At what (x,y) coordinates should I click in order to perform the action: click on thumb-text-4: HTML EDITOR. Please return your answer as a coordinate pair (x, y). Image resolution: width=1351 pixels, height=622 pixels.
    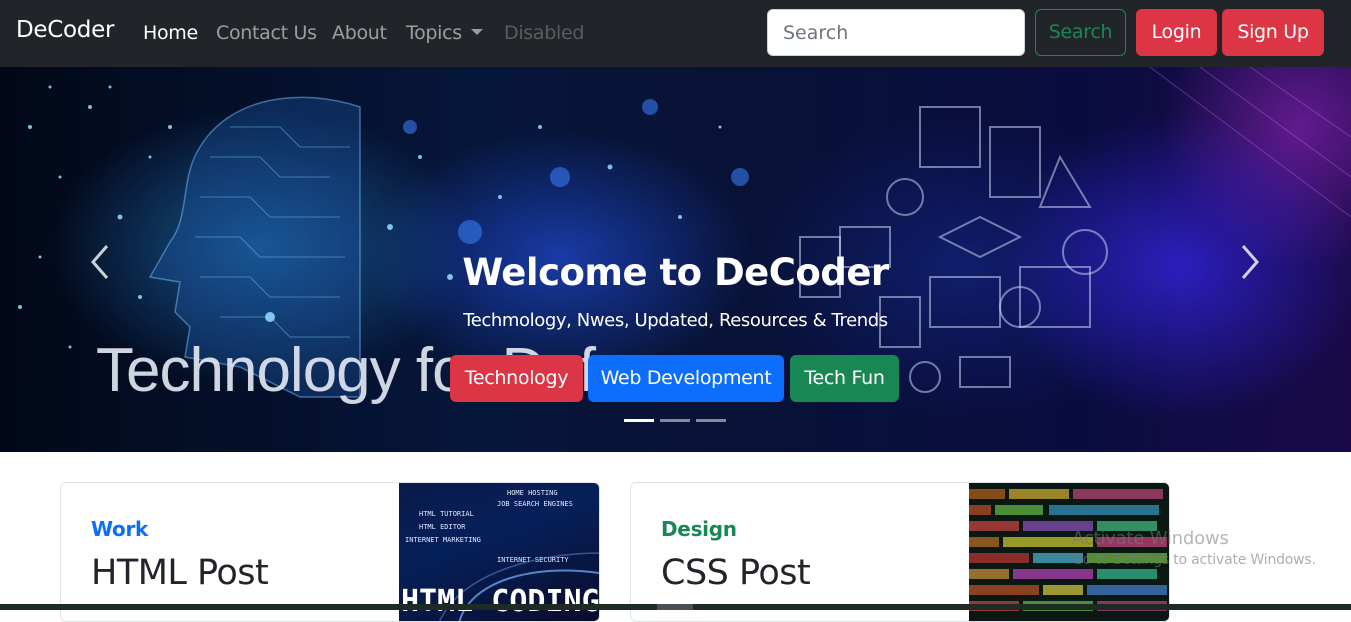
    Looking at the image, I should click on (442, 527).